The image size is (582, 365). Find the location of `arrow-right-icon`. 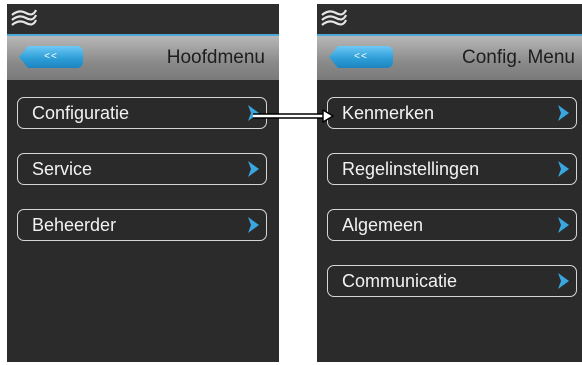

arrow-right-icon is located at coordinates (293, 116).